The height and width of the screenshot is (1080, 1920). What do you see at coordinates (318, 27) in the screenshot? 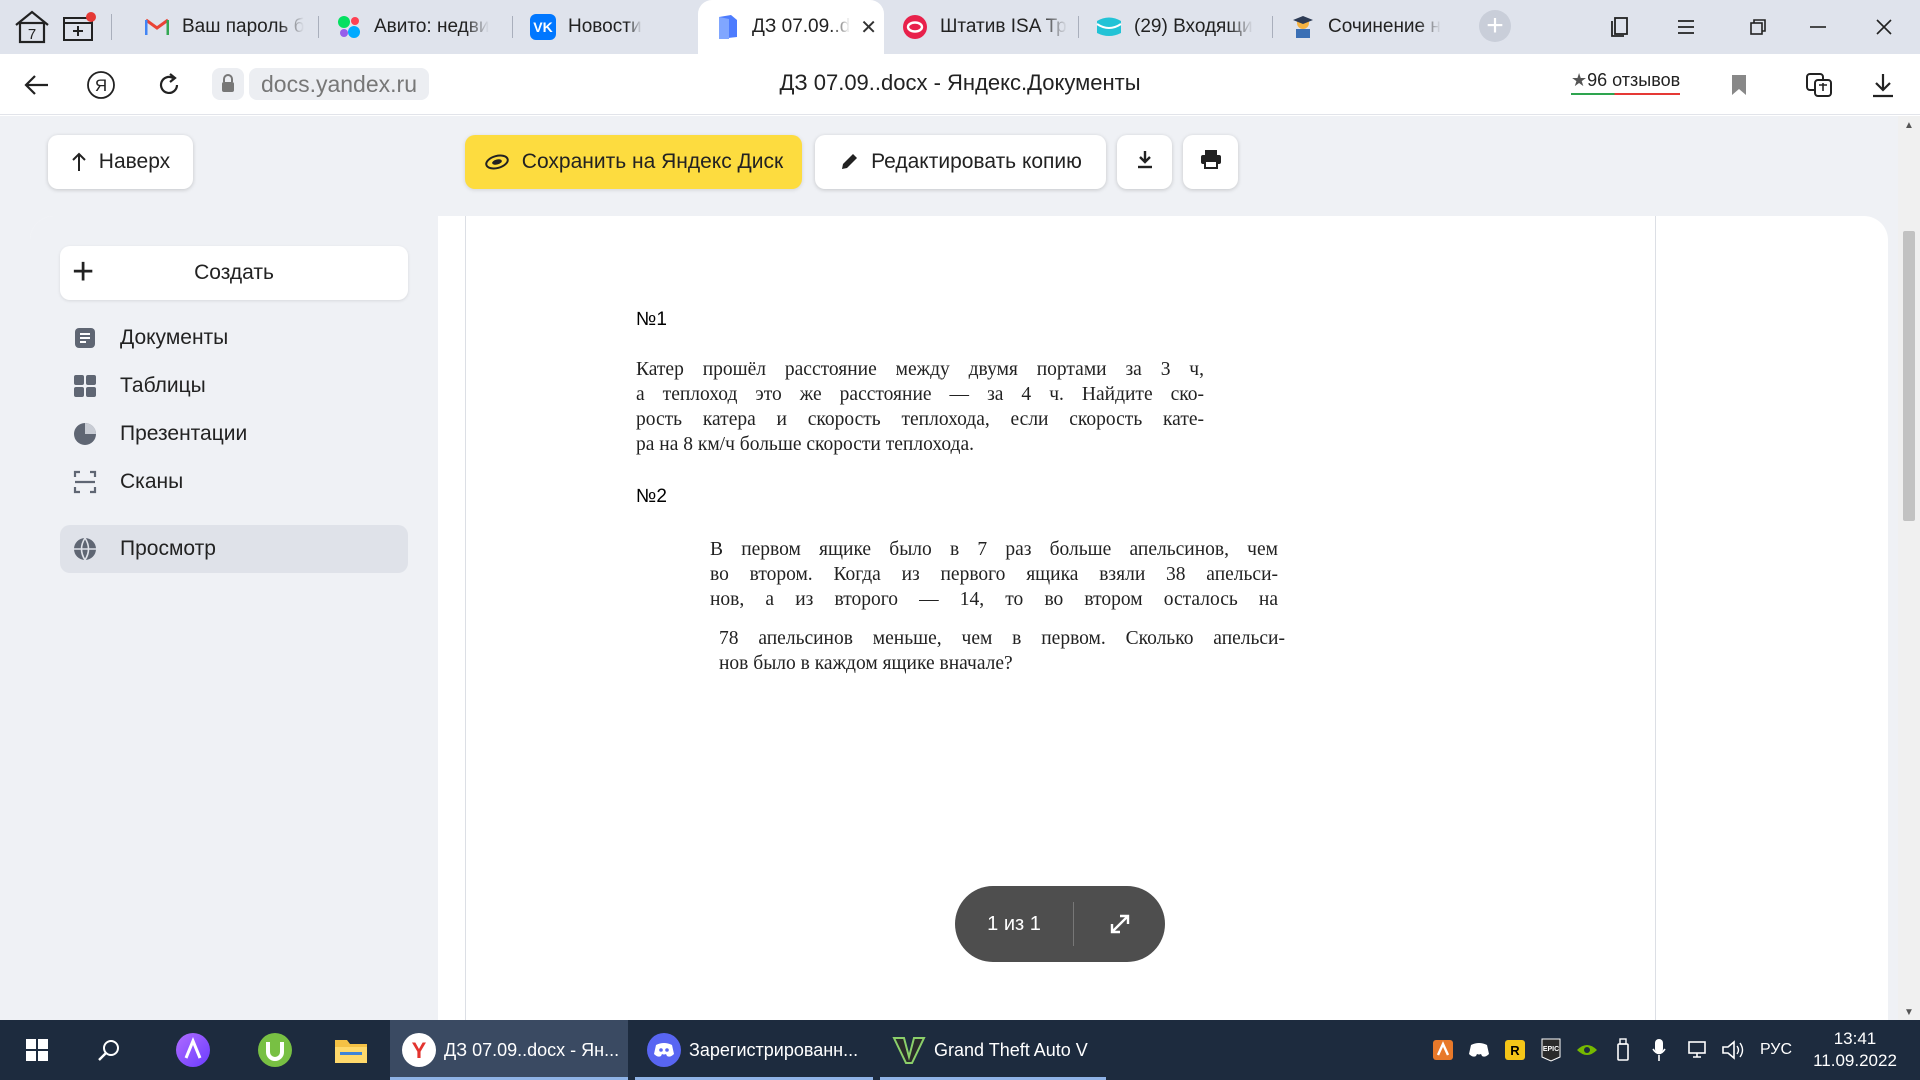
I see `tab-divider` at bounding box center [318, 27].